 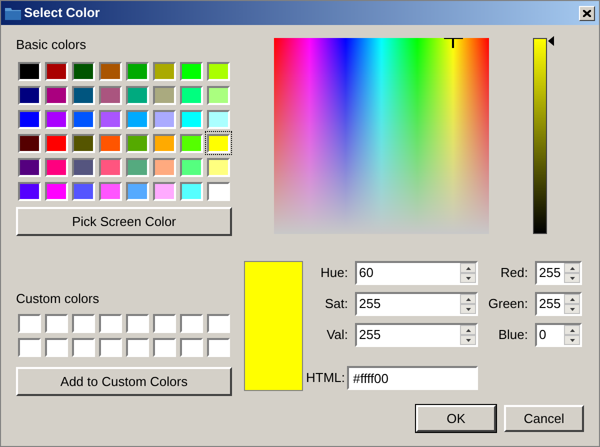 What do you see at coordinates (124, 381) in the screenshot?
I see `add-to-custom-colors-button: Add to Custom Colors` at bounding box center [124, 381].